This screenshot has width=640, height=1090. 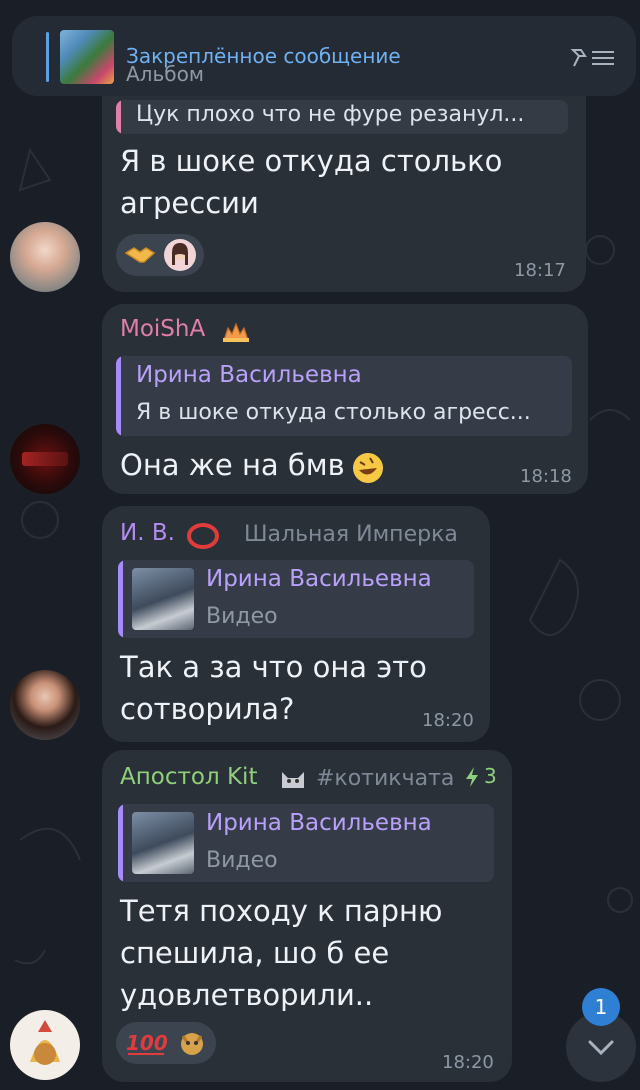 What do you see at coordinates (160, 255) in the screenshot?
I see `reaction-group` at bounding box center [160, 255].